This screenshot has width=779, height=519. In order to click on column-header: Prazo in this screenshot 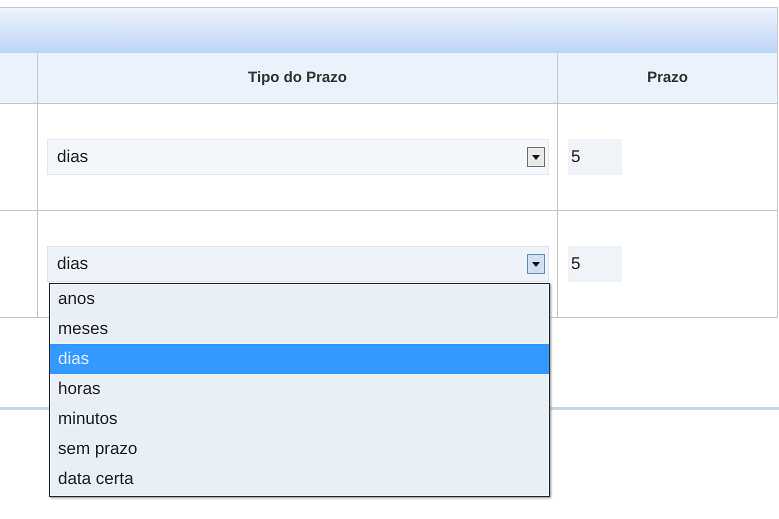, I will do `click(667, 78)`.